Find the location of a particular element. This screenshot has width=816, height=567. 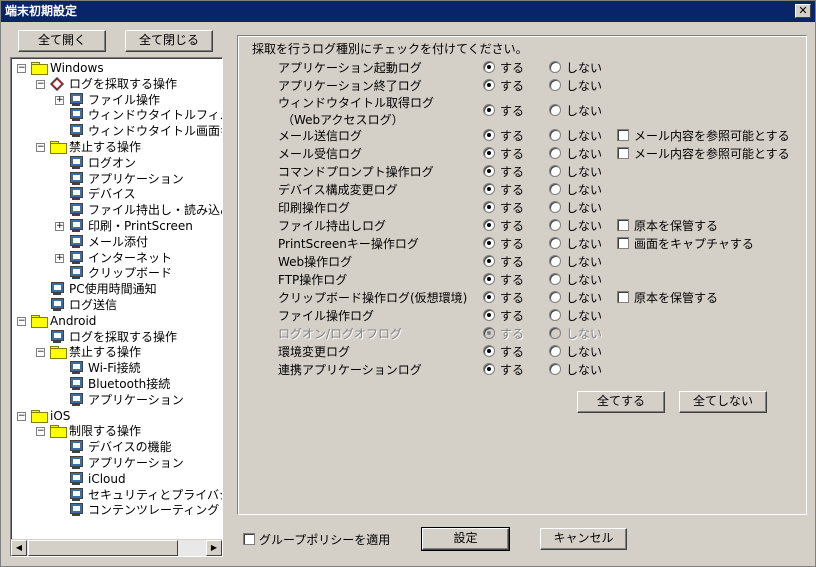

tree-item: ファイル持出し・読み込み is located at coordinates (116, 210).